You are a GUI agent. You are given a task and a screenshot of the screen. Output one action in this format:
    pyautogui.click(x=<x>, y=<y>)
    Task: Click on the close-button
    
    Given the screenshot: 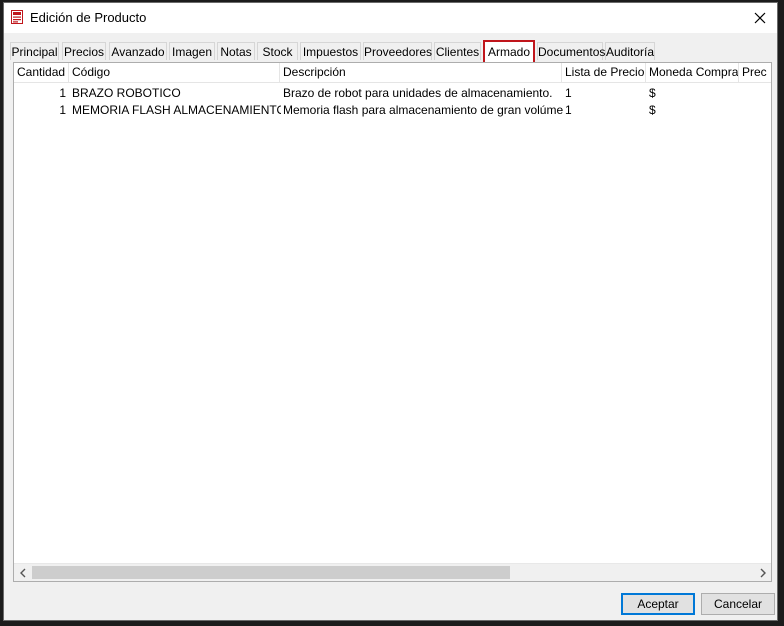 What is the action you would take?
    pyautogui.click(x=760, y=18)
    